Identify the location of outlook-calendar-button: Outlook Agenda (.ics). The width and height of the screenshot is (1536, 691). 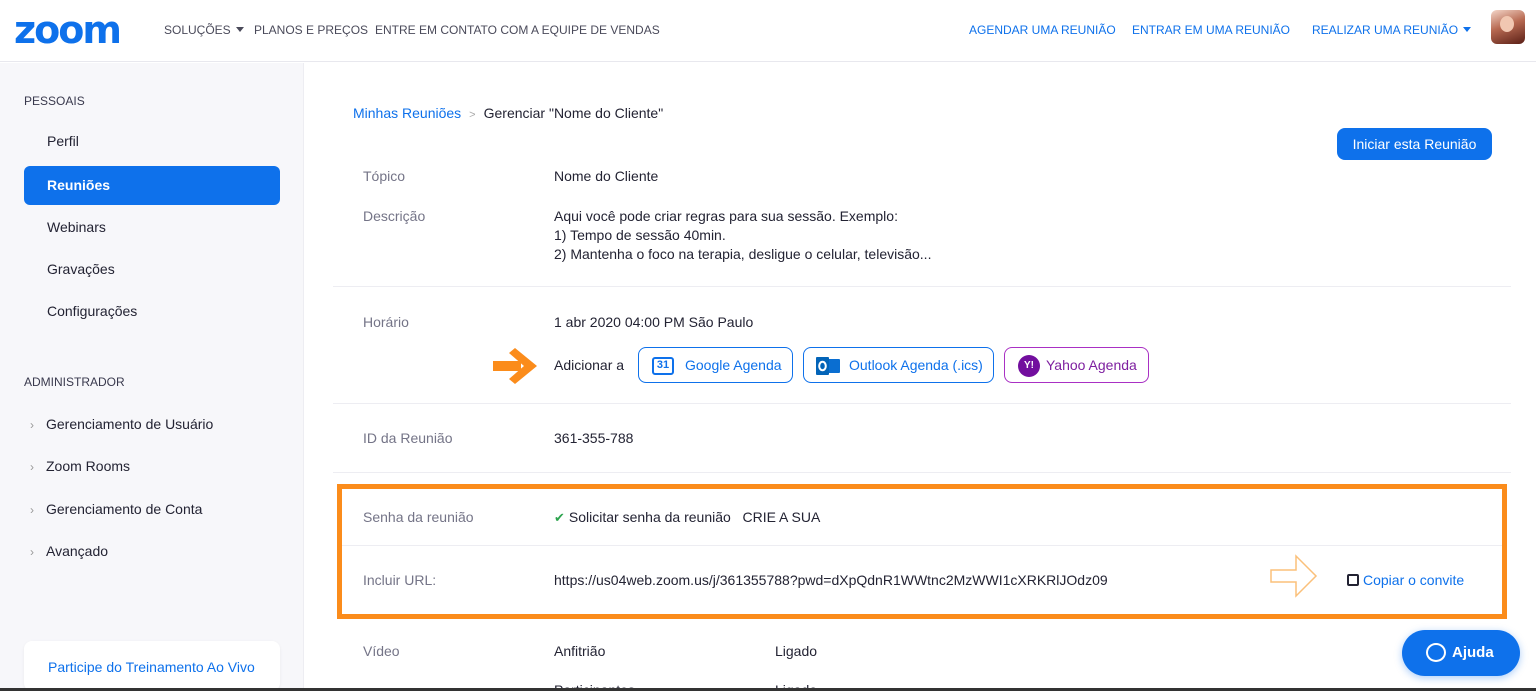
(898, 365).